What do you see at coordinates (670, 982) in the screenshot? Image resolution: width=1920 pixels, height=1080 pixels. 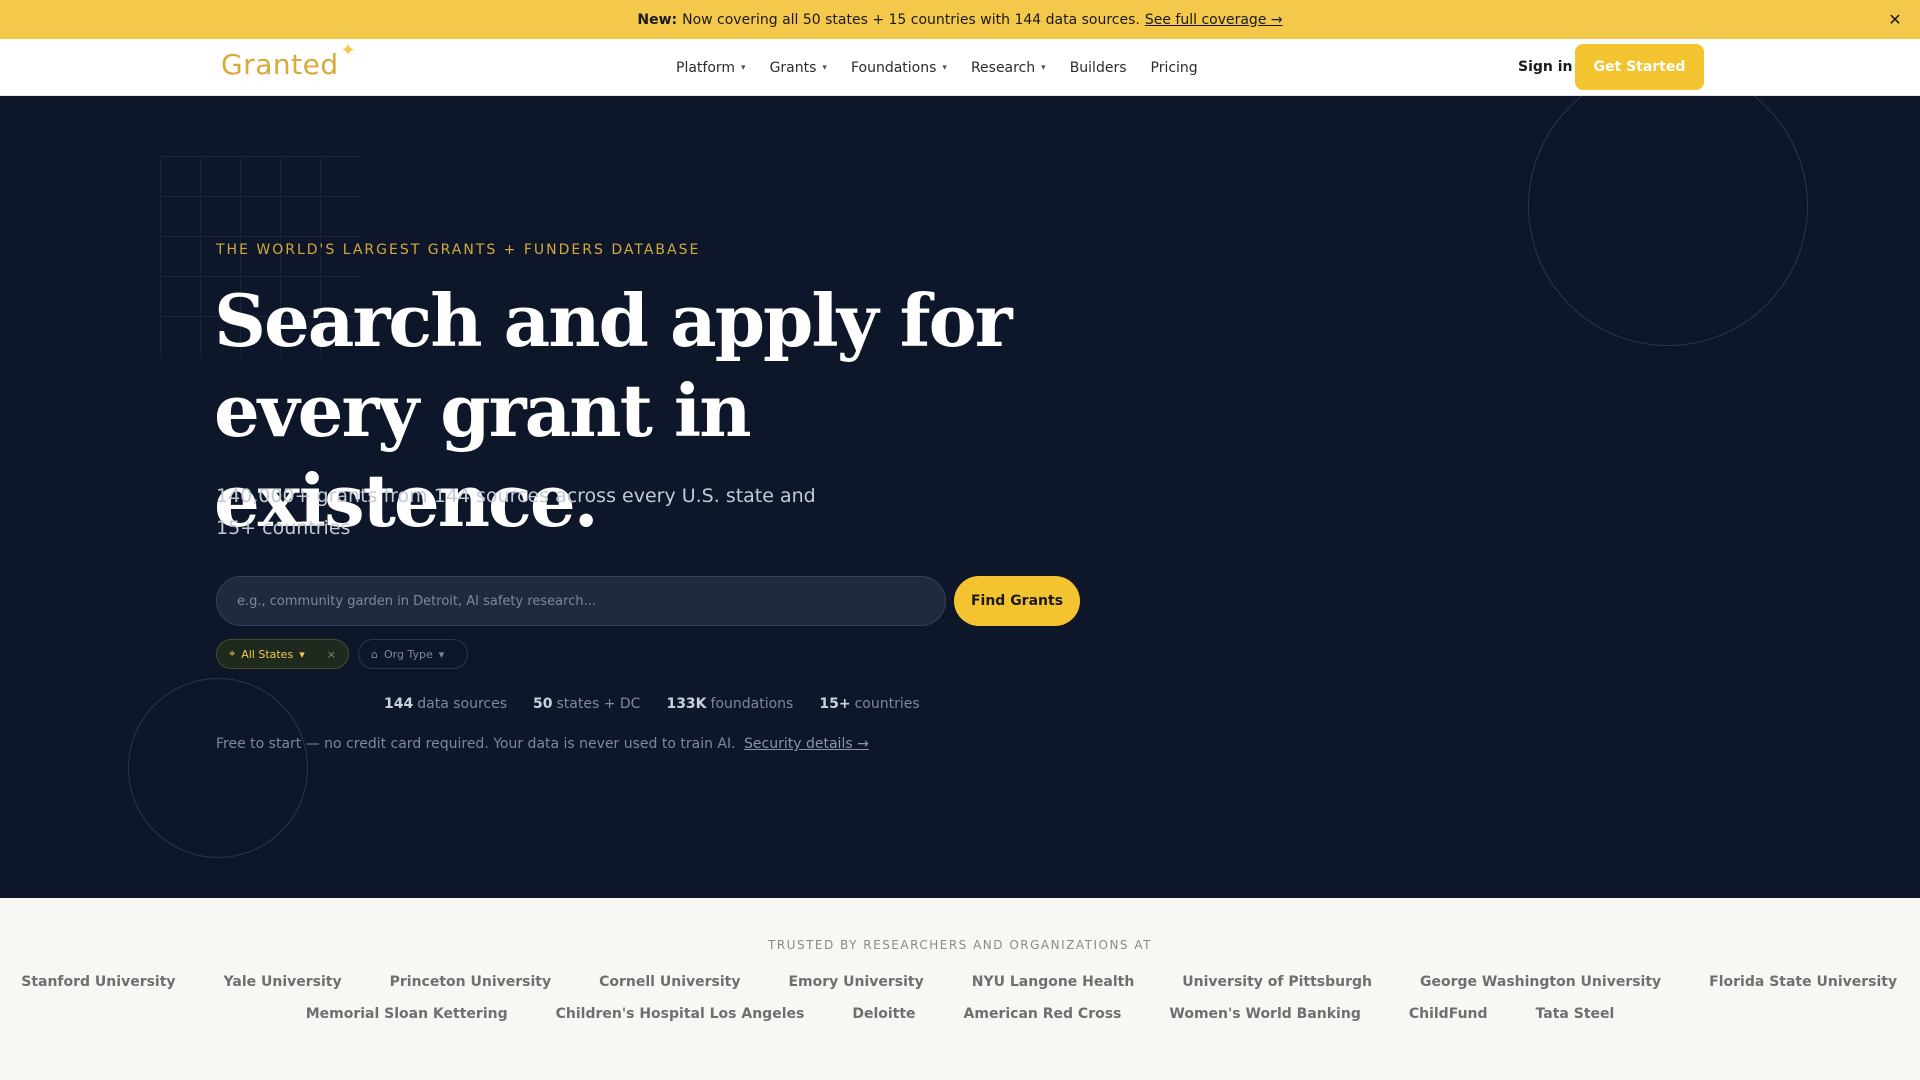 I see `org-name: Cornell University` at bounding box center [670, 982].